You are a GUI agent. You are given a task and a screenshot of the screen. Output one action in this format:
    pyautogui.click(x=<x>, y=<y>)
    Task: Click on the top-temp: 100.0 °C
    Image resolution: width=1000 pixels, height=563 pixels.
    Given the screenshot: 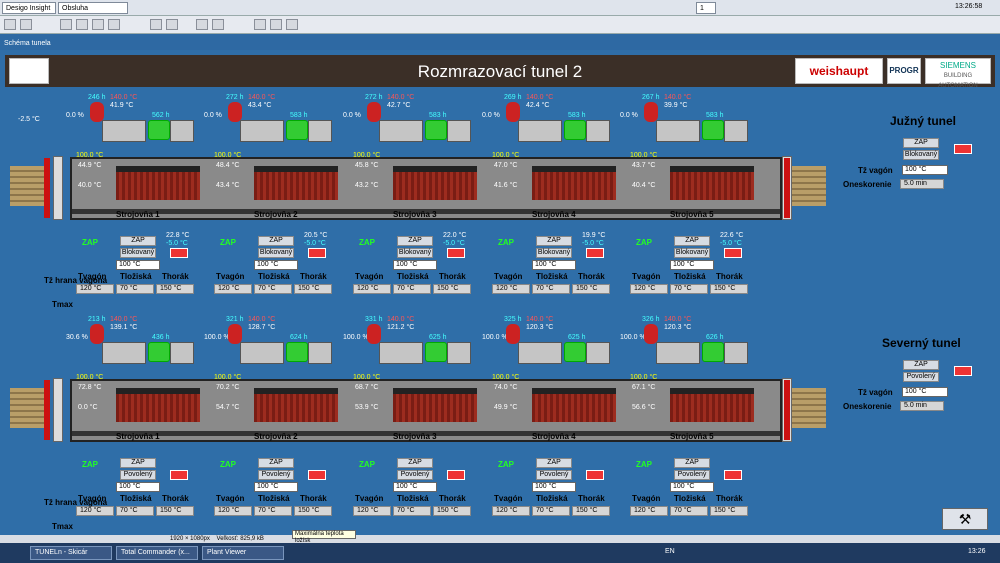 What is the action you would take?
    pyautogui.click(x=506, y=377)
    